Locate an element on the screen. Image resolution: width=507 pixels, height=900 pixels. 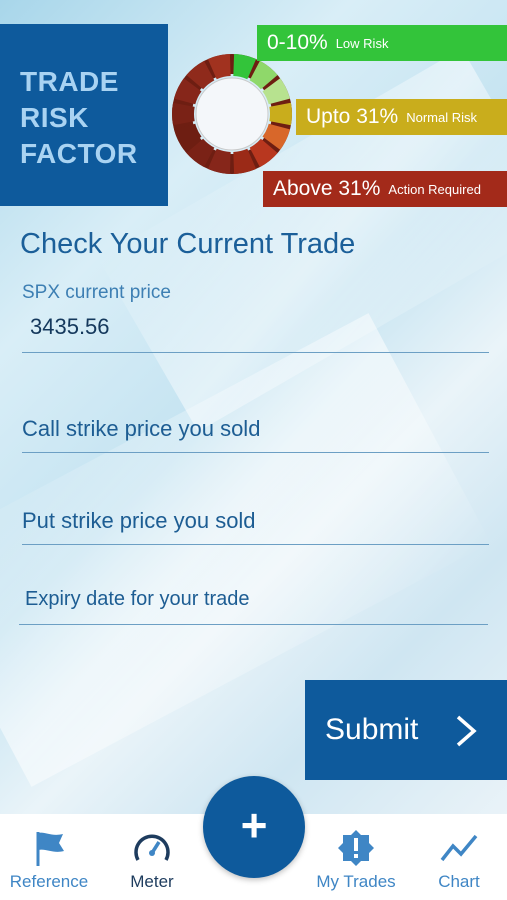
call-strike-input: Call strike price you sold is located at coordinates (255, 434).